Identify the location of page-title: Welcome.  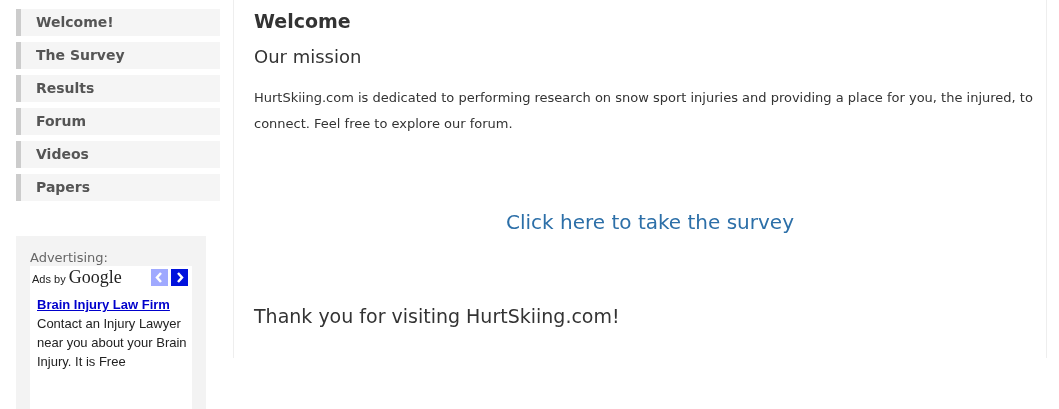
(302, 21).